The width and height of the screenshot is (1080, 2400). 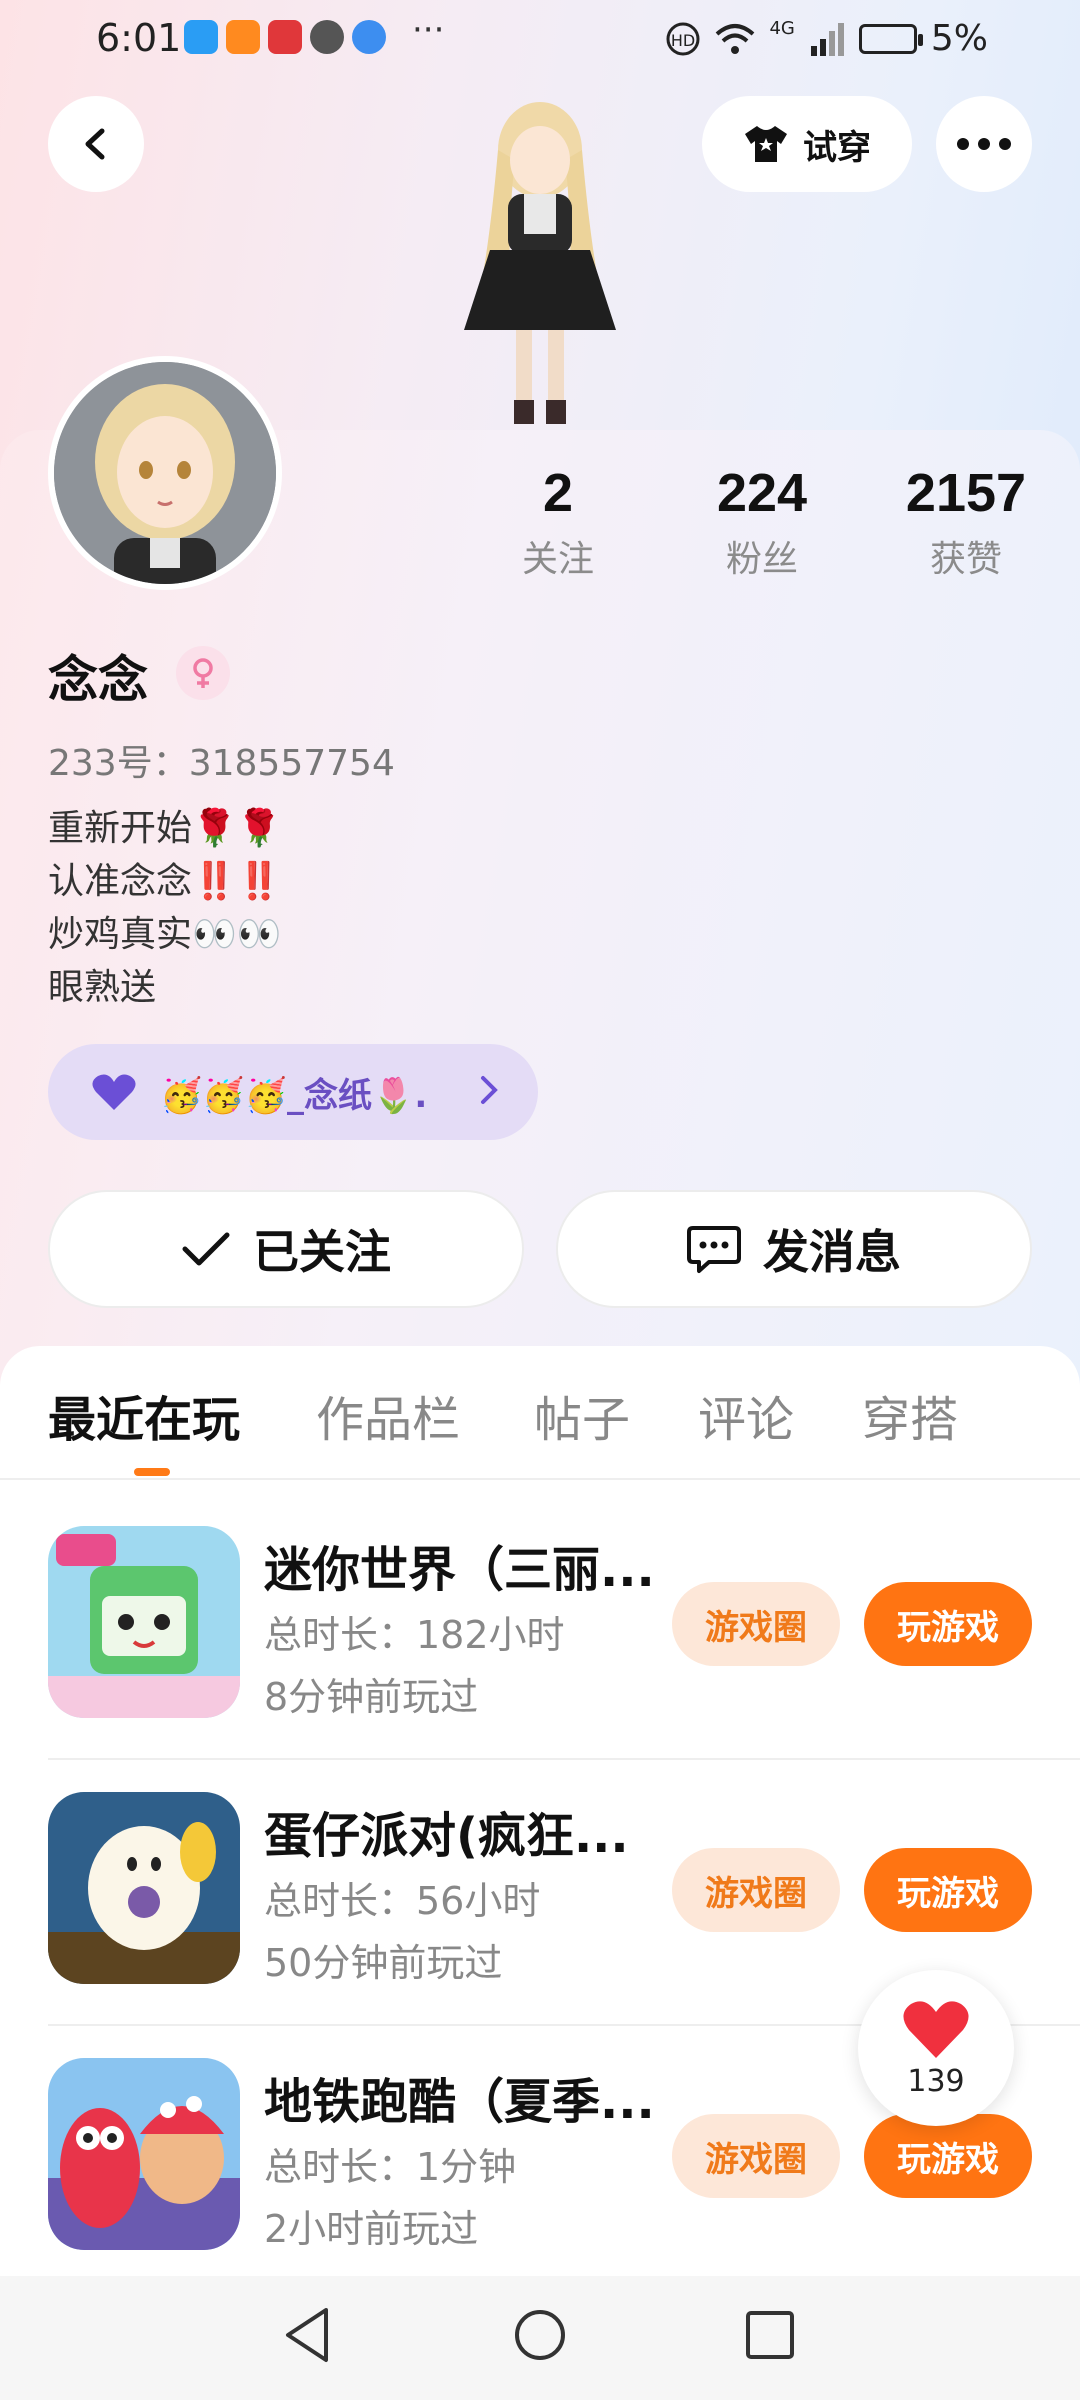 I want to click on user-id: 233号：318557754, so click(x=221, y=763).